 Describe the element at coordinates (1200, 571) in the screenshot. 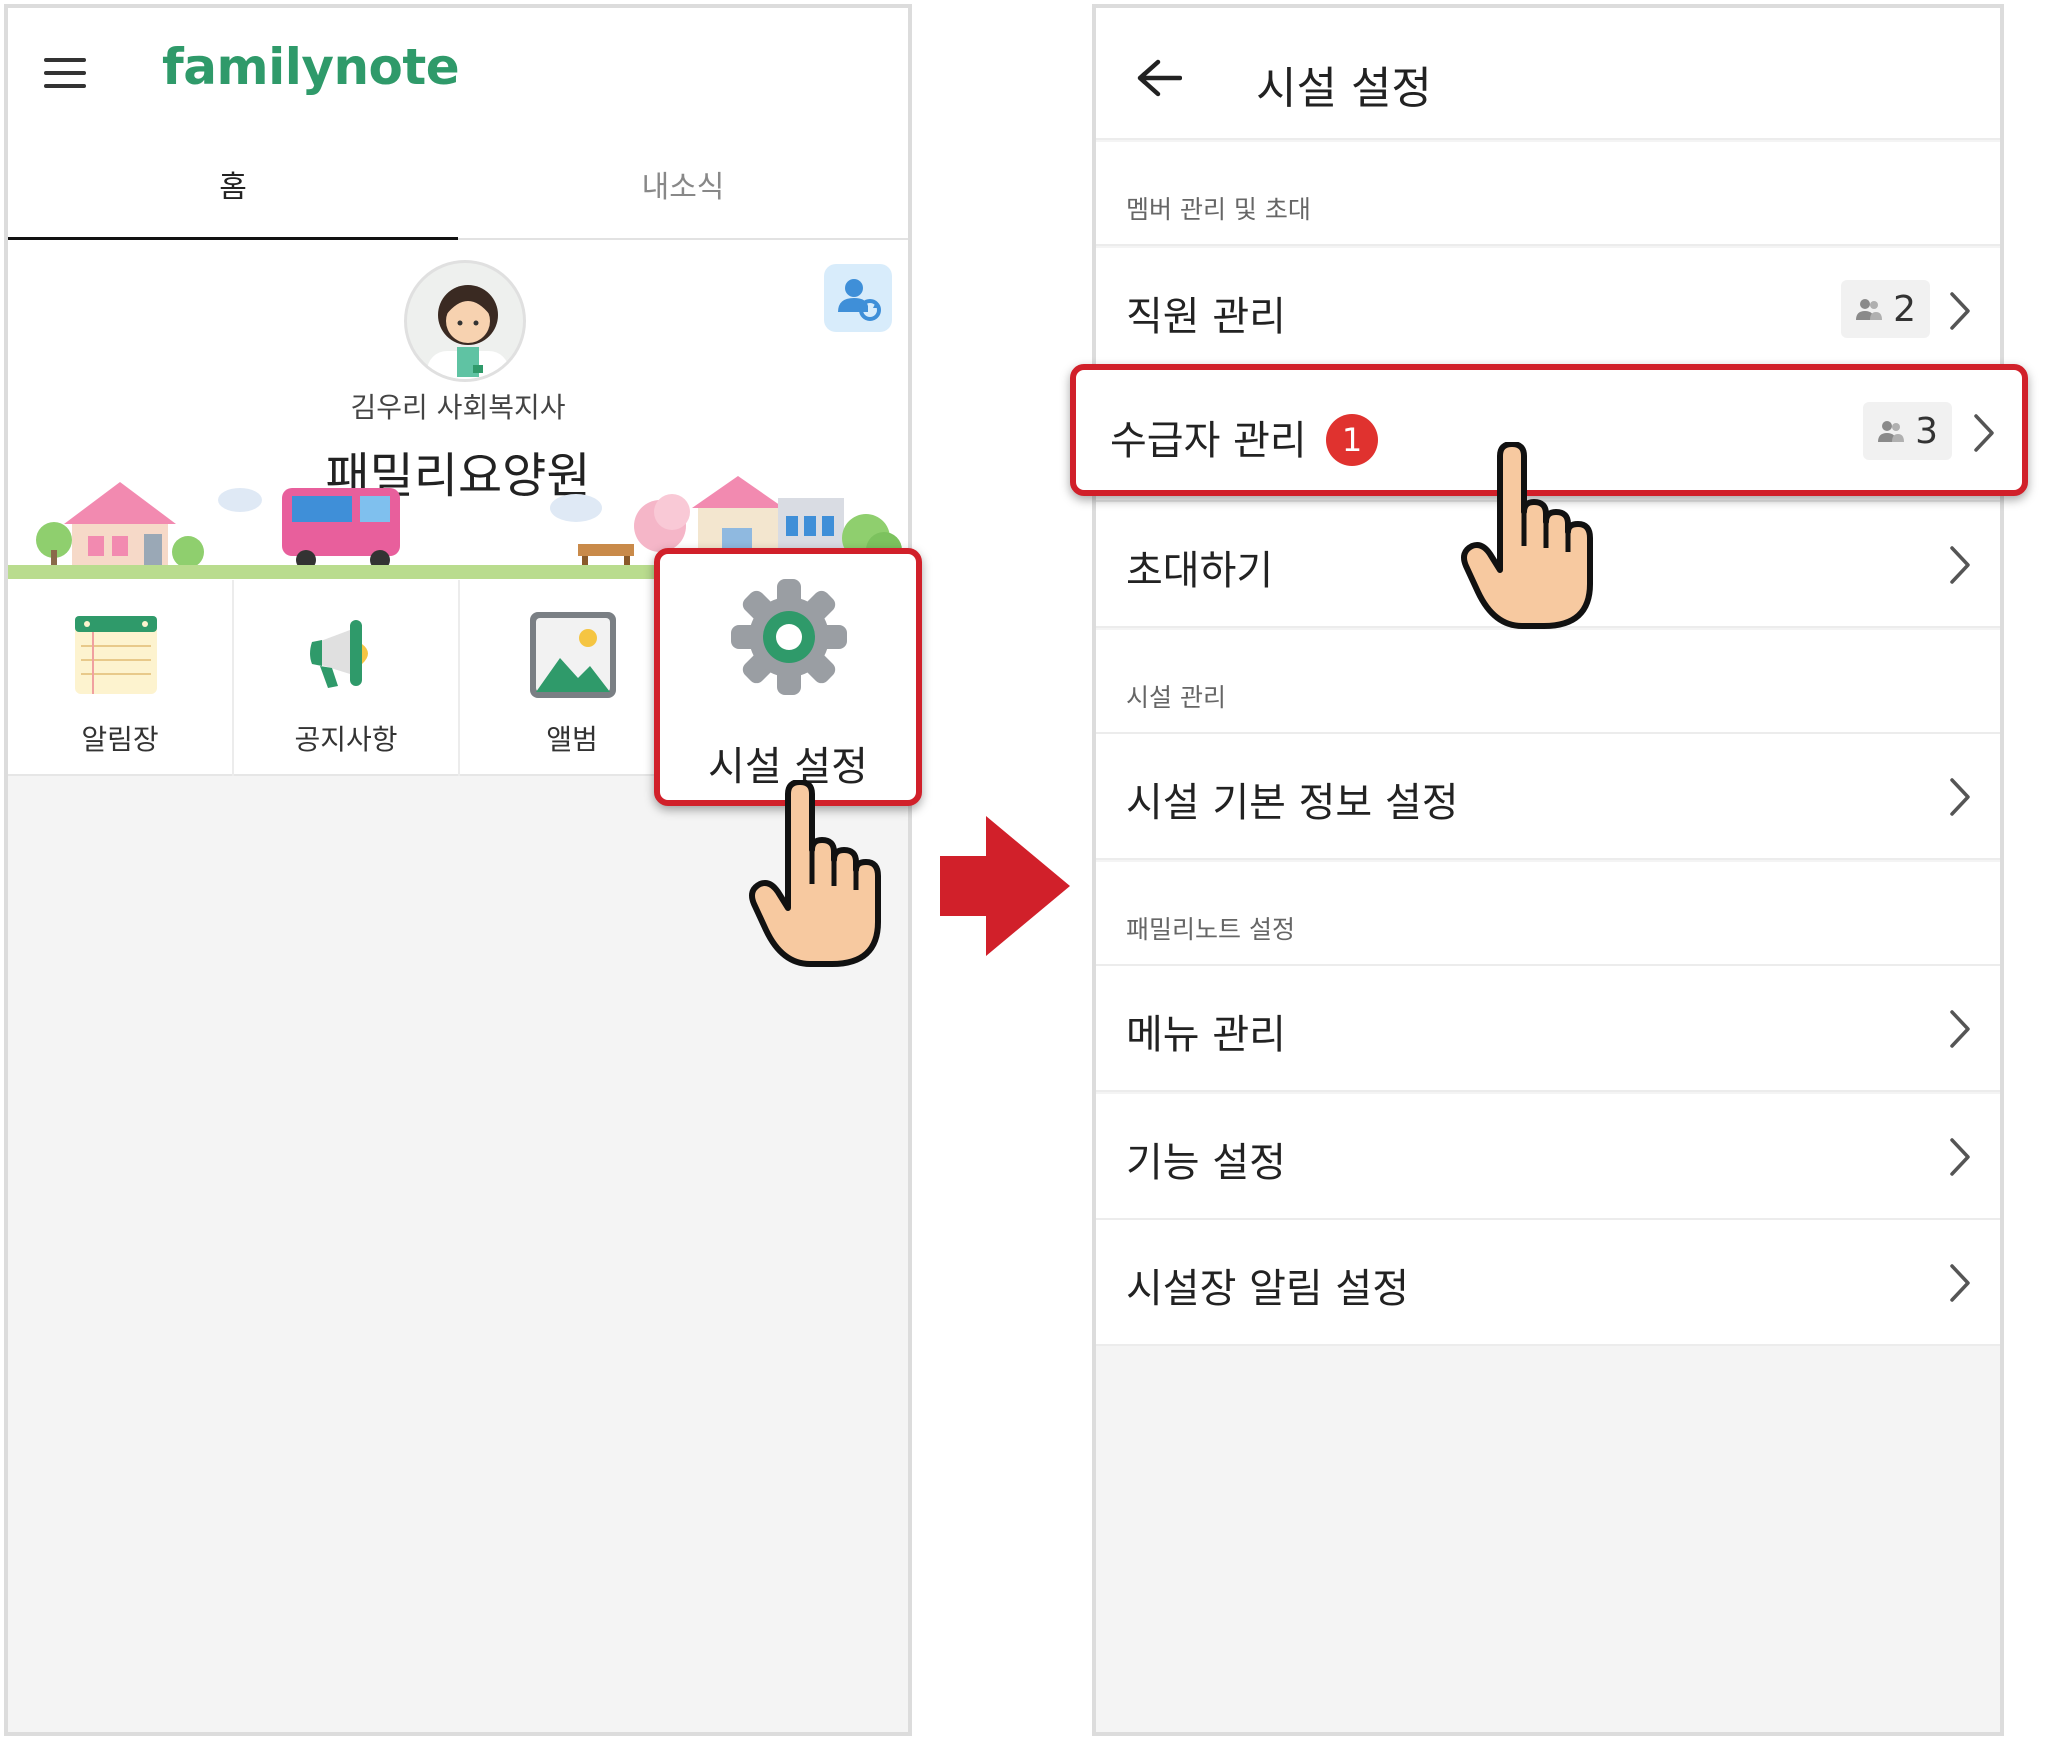

I see `row-label: 초대하기` at that location.